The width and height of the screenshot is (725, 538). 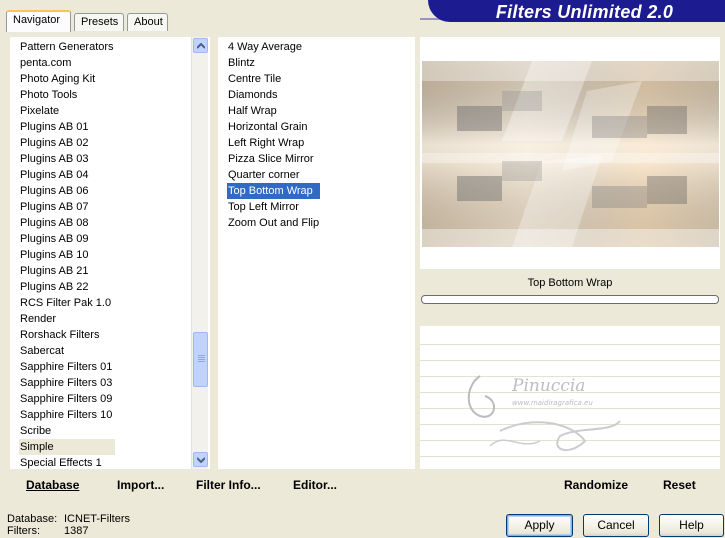 I want to click on category-list-item: Photo Tools, so click(x=67, y=95).